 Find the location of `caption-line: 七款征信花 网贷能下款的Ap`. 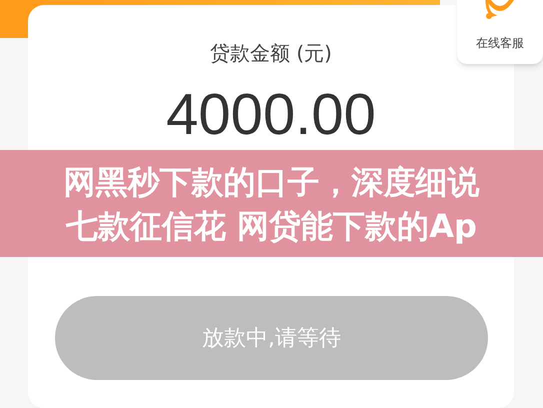

caption-line: 七款征信花 网贷能下款的Ap is located at coordinates (271, 226).